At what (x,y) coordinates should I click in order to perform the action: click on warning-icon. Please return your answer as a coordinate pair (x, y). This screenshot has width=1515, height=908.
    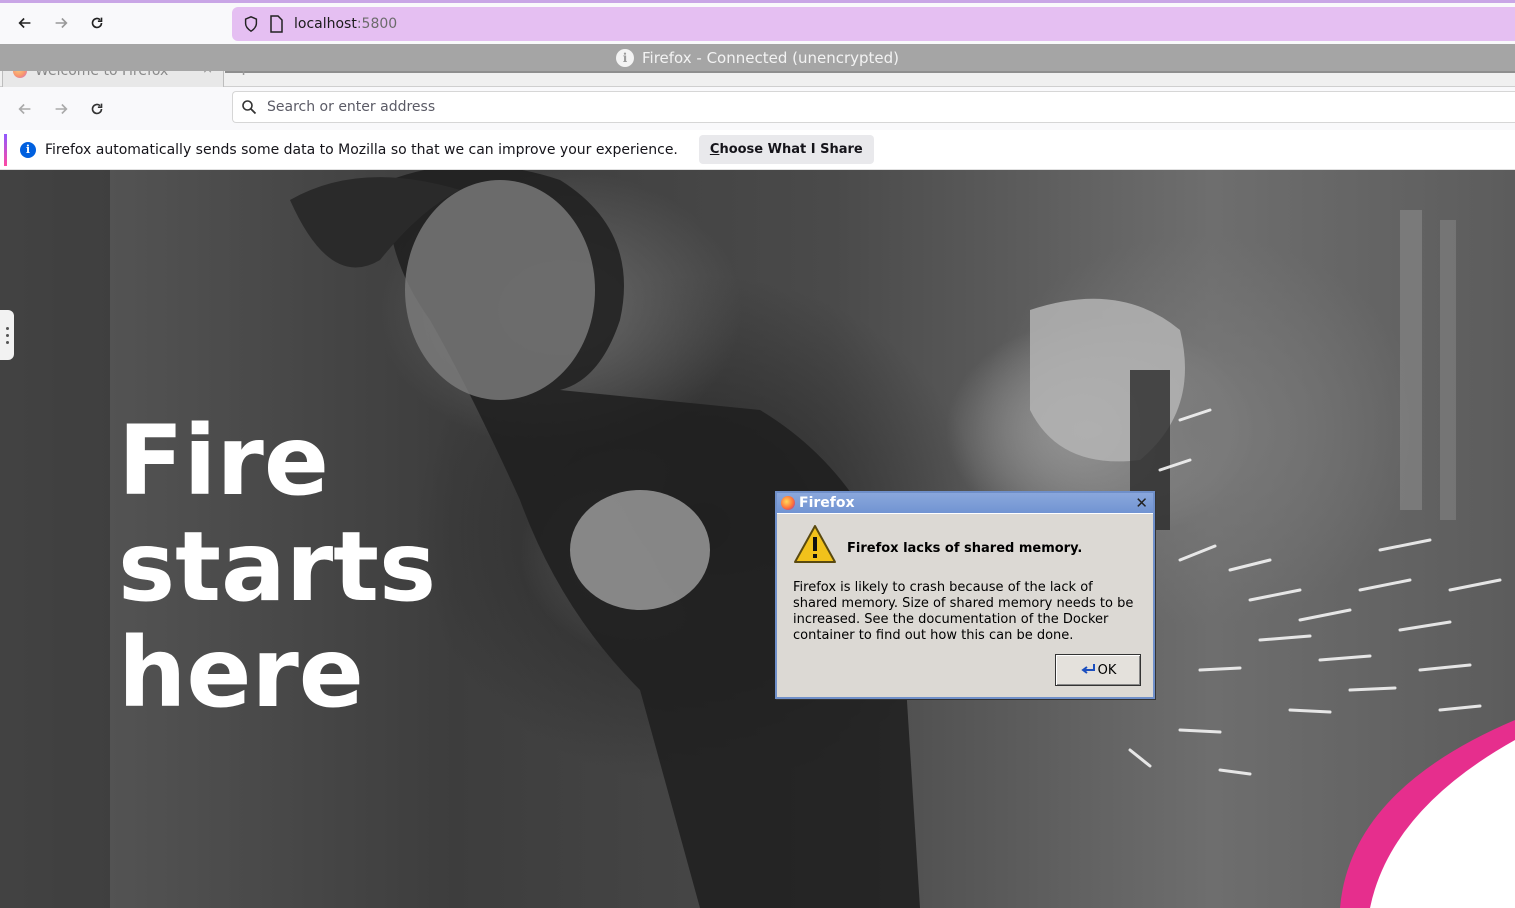
    Looking at the image, I should click on (815, 544).